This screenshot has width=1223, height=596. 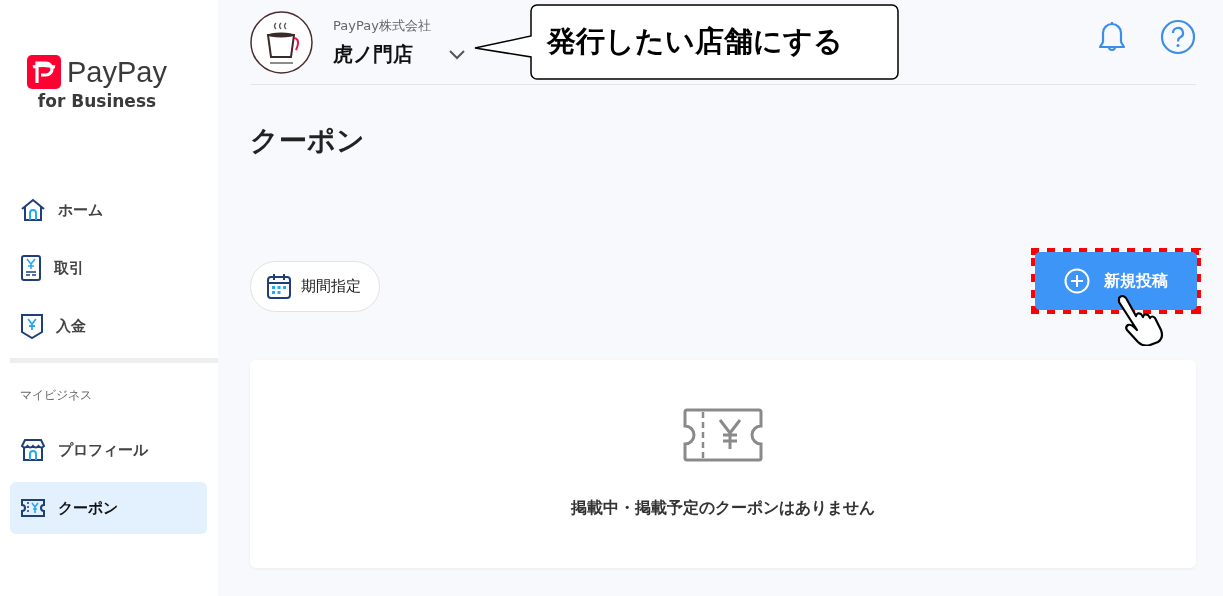 I want to click on logo-icon, so click(x=44, y=72).